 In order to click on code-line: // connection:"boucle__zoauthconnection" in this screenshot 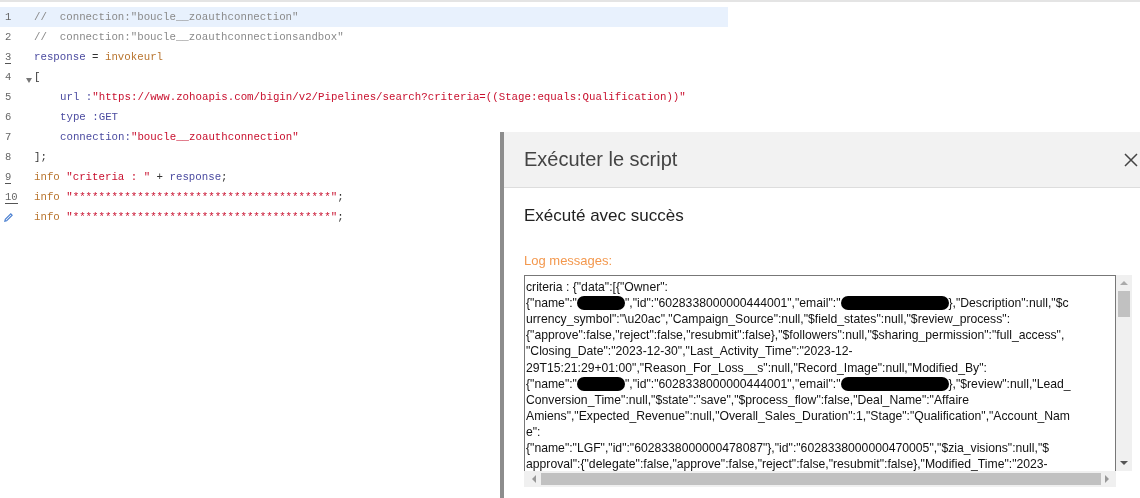, I will do `click(166, 17)`.